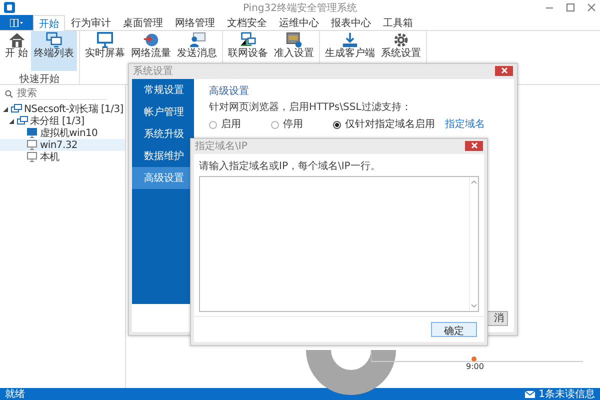  Describe the element at coordinates (153, 71) in the screenshot. I see `dialog-title: 系统设置` at that location.